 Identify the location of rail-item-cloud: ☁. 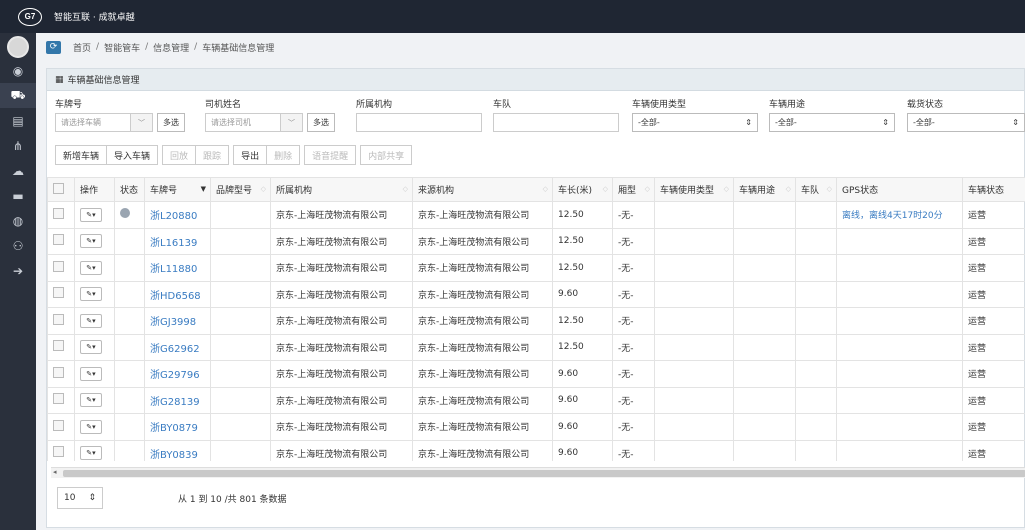
(18, 170).